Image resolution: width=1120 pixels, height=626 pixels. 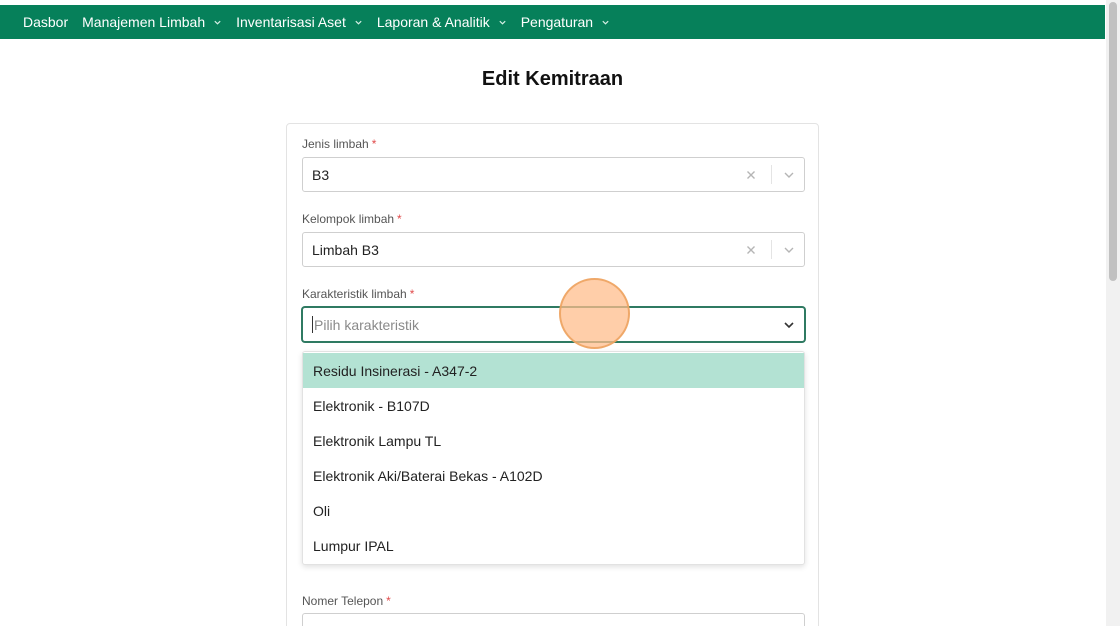 I want to click on kelompok-limbah-label: Kelompok limbah *, so click(x=352, y=219).